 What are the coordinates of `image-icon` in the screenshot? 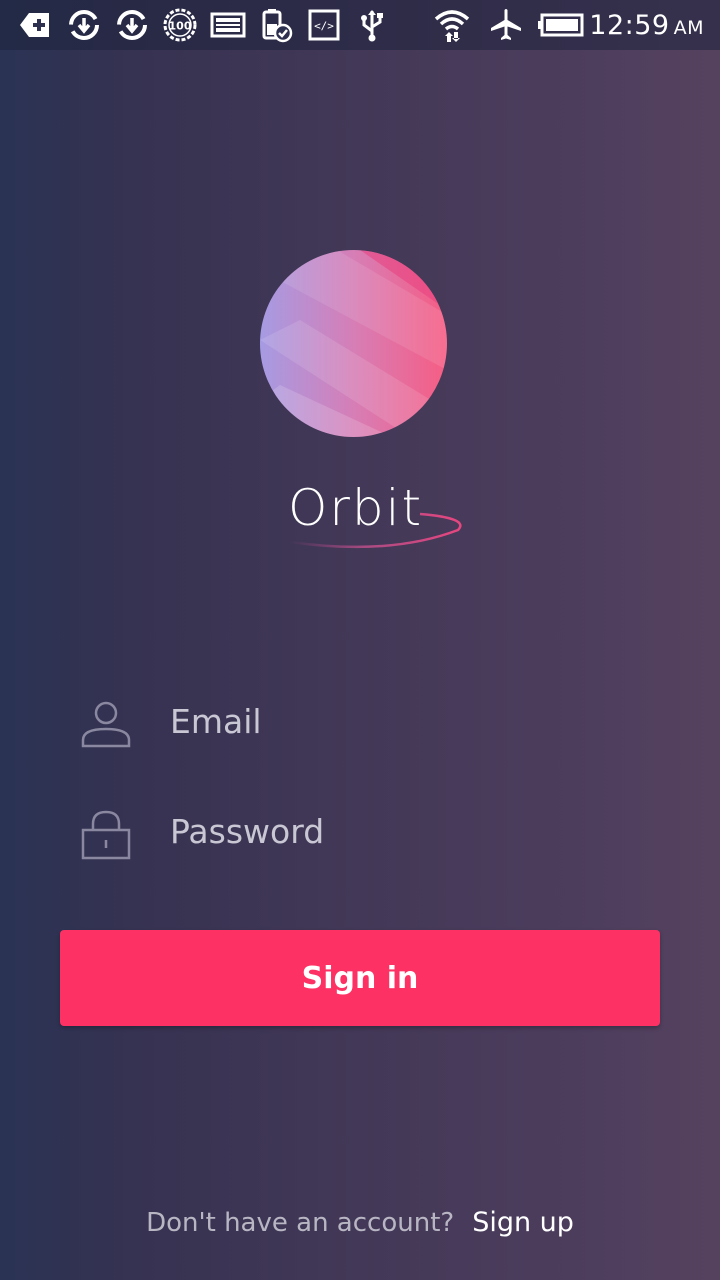 It's located at (228, 25).